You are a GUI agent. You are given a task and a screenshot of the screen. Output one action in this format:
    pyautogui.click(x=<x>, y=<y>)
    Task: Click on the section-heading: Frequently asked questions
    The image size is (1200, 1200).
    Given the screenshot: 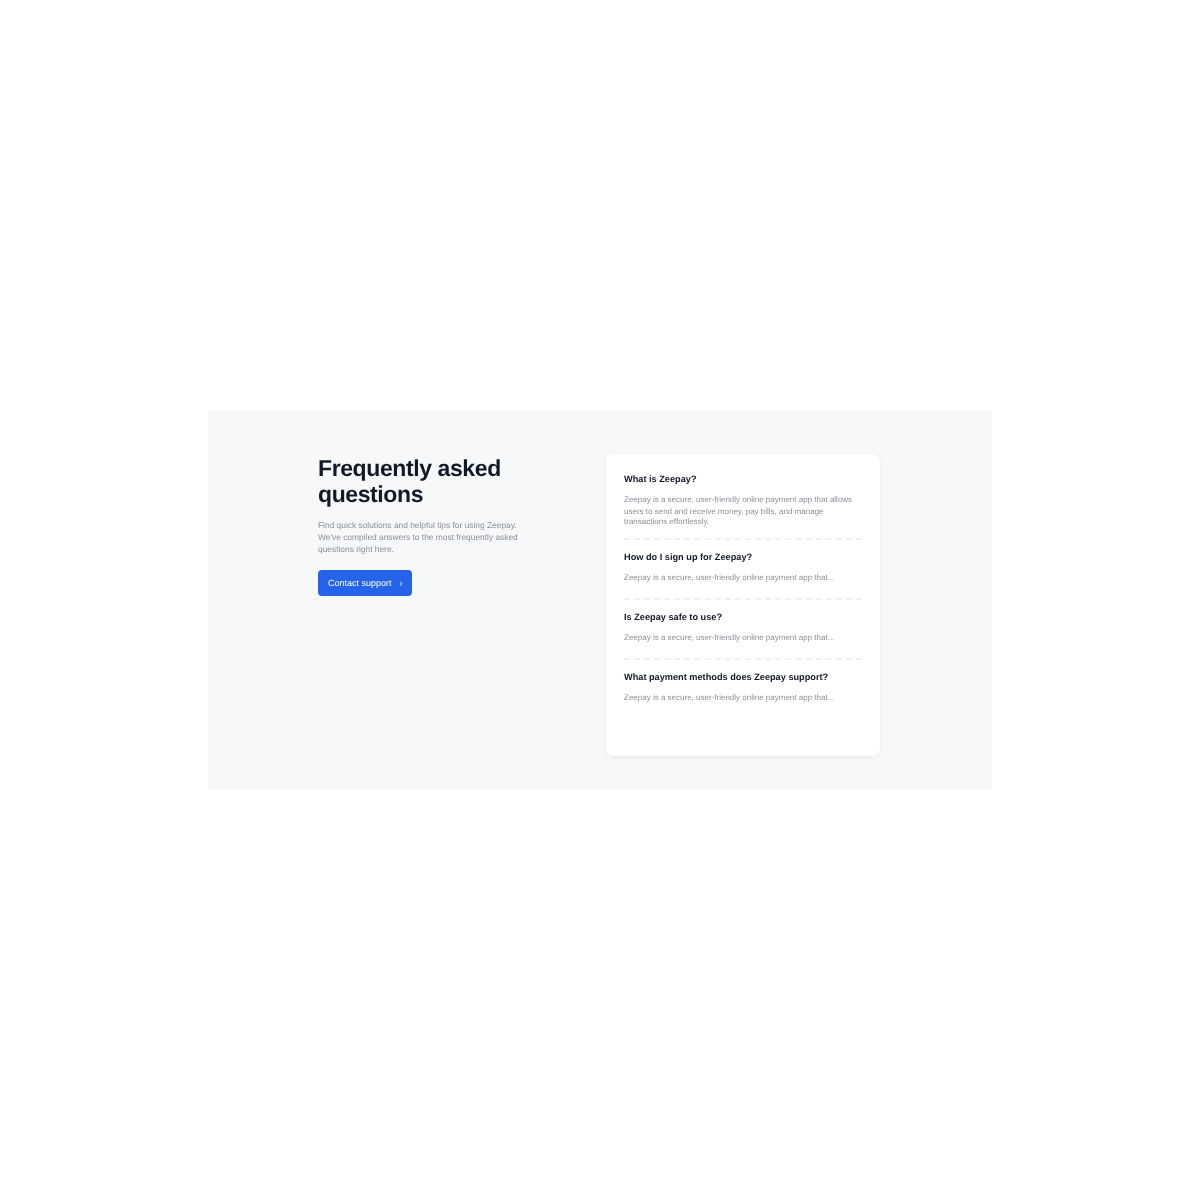 What is the action you would take?
    pyautogui.click(x=410, y=484)
    